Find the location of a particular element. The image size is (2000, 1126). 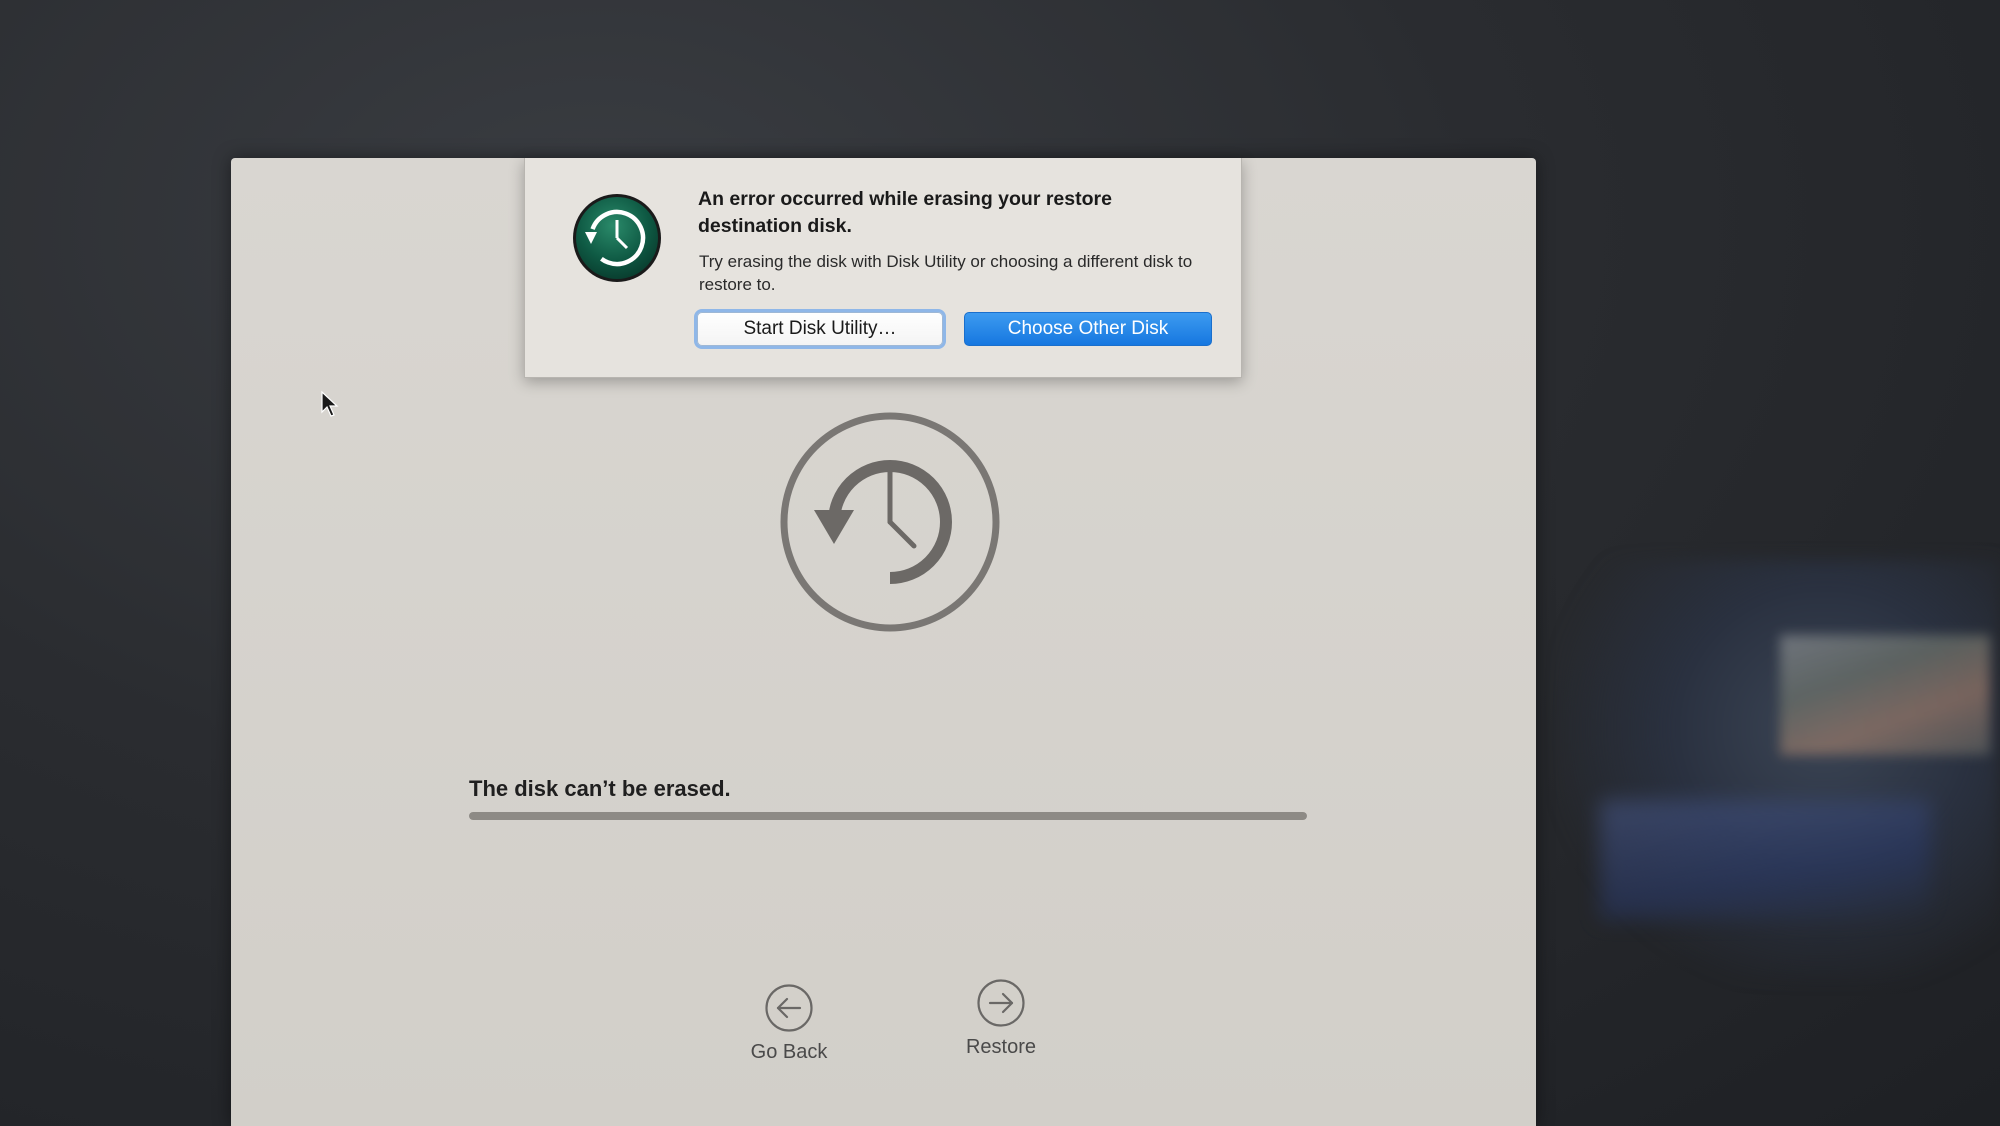

choose-other-disk-button: Choose Other Disk is located at coordinates (1088, 329).